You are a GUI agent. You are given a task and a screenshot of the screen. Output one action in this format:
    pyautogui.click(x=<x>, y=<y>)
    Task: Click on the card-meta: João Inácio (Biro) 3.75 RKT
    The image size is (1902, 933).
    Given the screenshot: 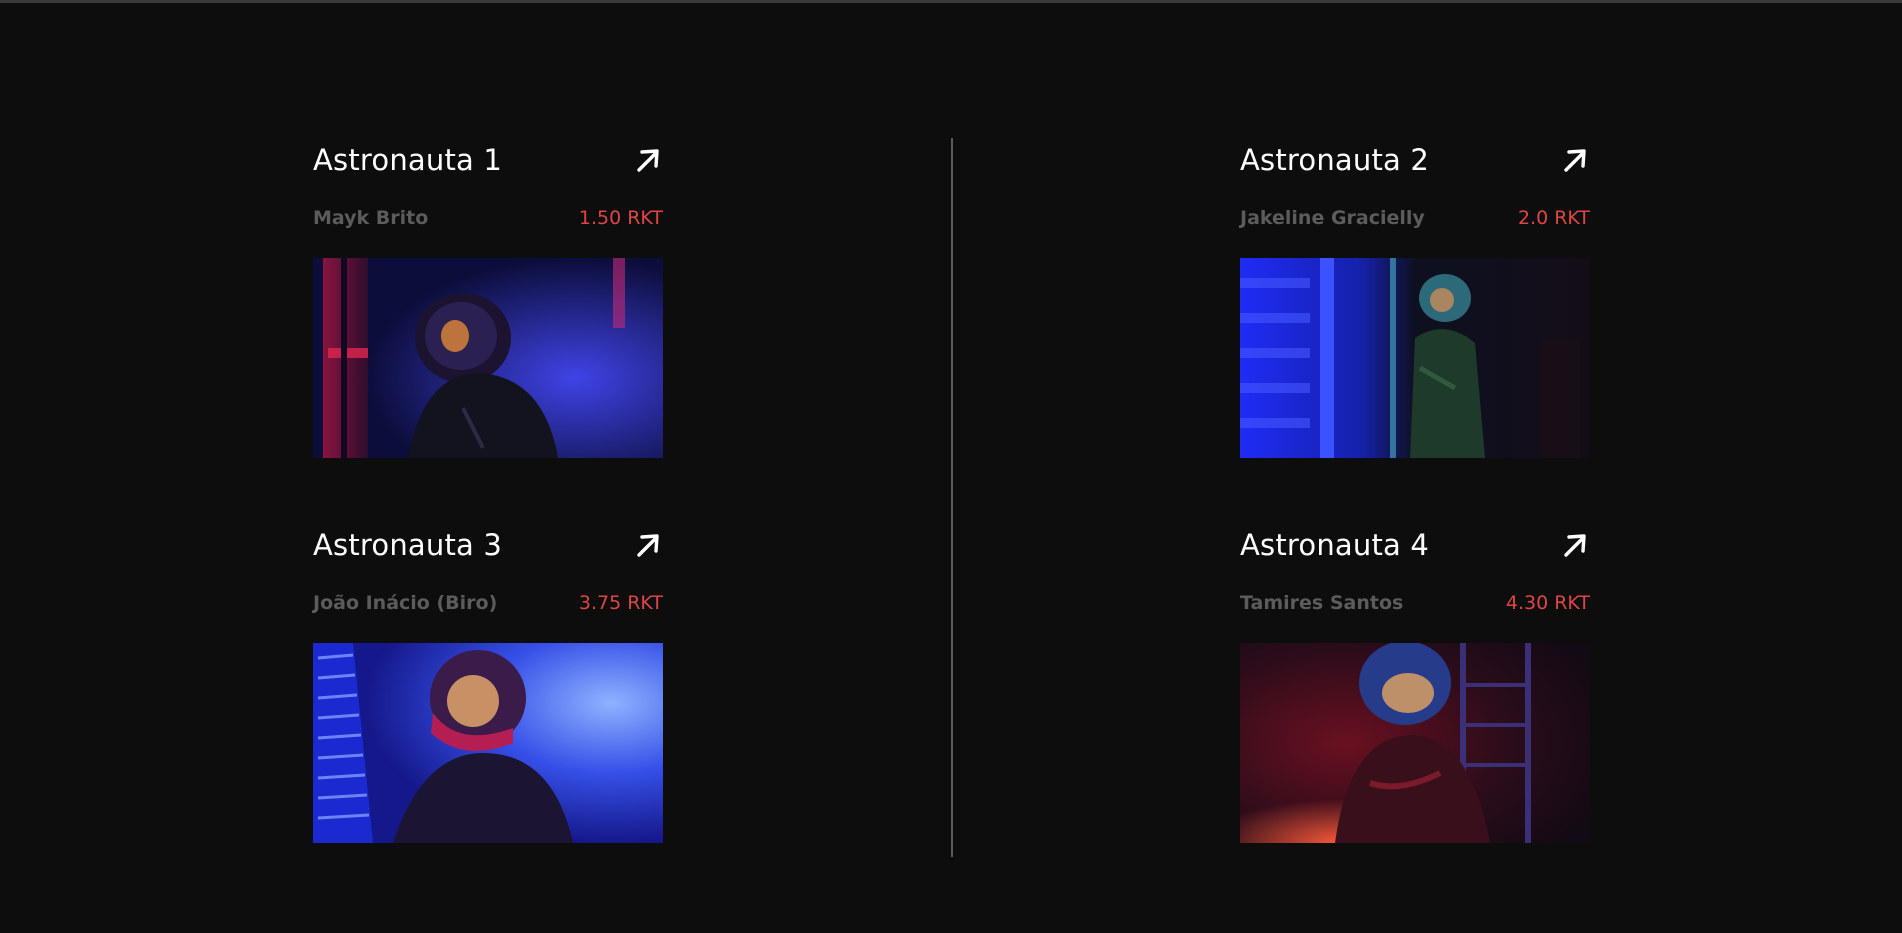 What is the action you would take?
    pyautogui.click(x=488, y=603)
    